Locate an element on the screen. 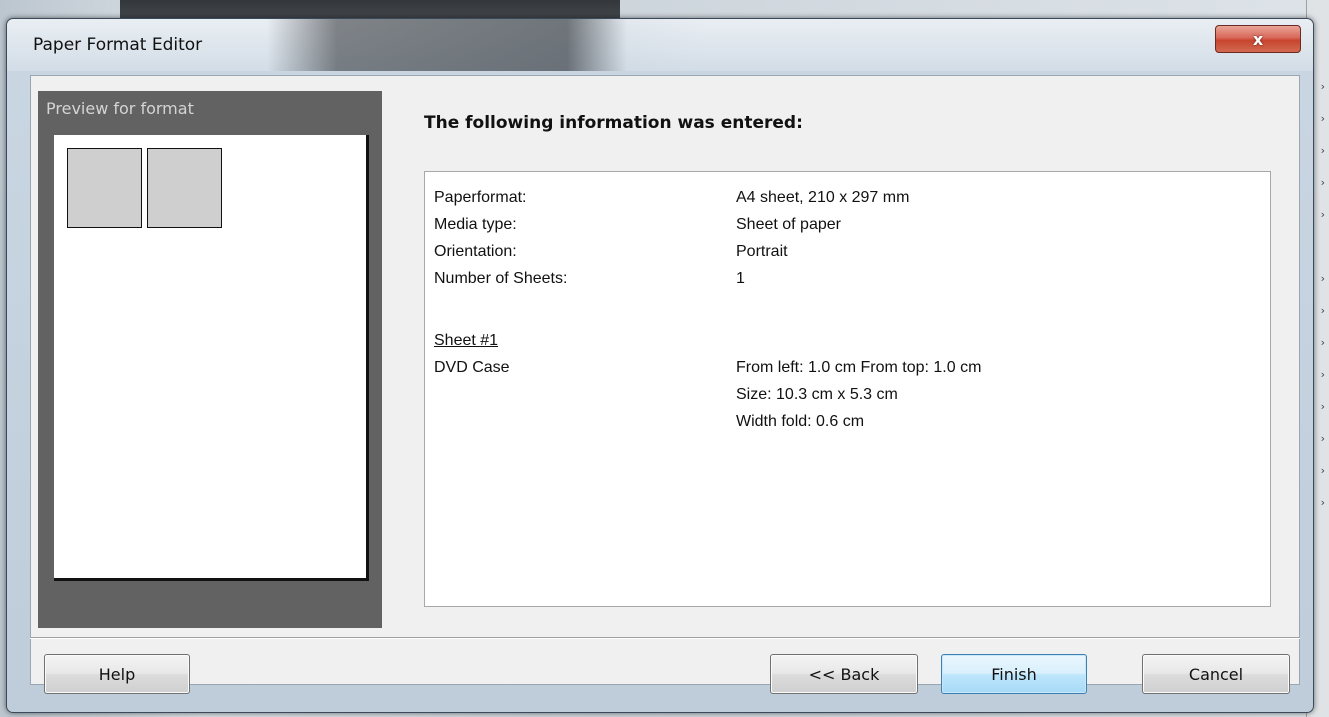  sheet-item-size: Size: 10.3 cm x 5.3 cm is located at coordinates (817, 394).